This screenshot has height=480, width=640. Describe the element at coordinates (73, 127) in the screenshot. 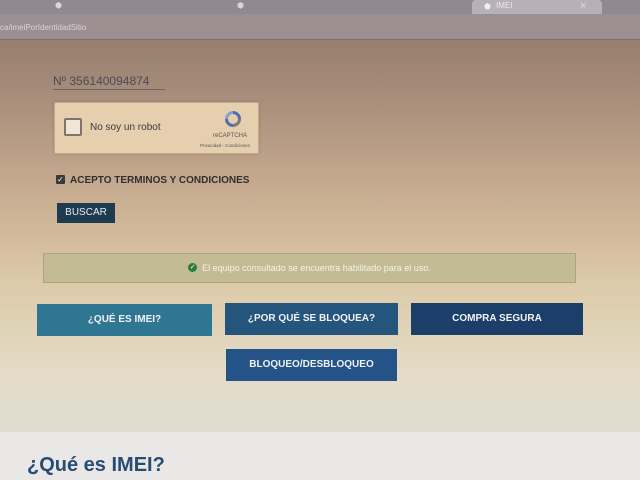

I see `recaptcha-checkbox` at that location.